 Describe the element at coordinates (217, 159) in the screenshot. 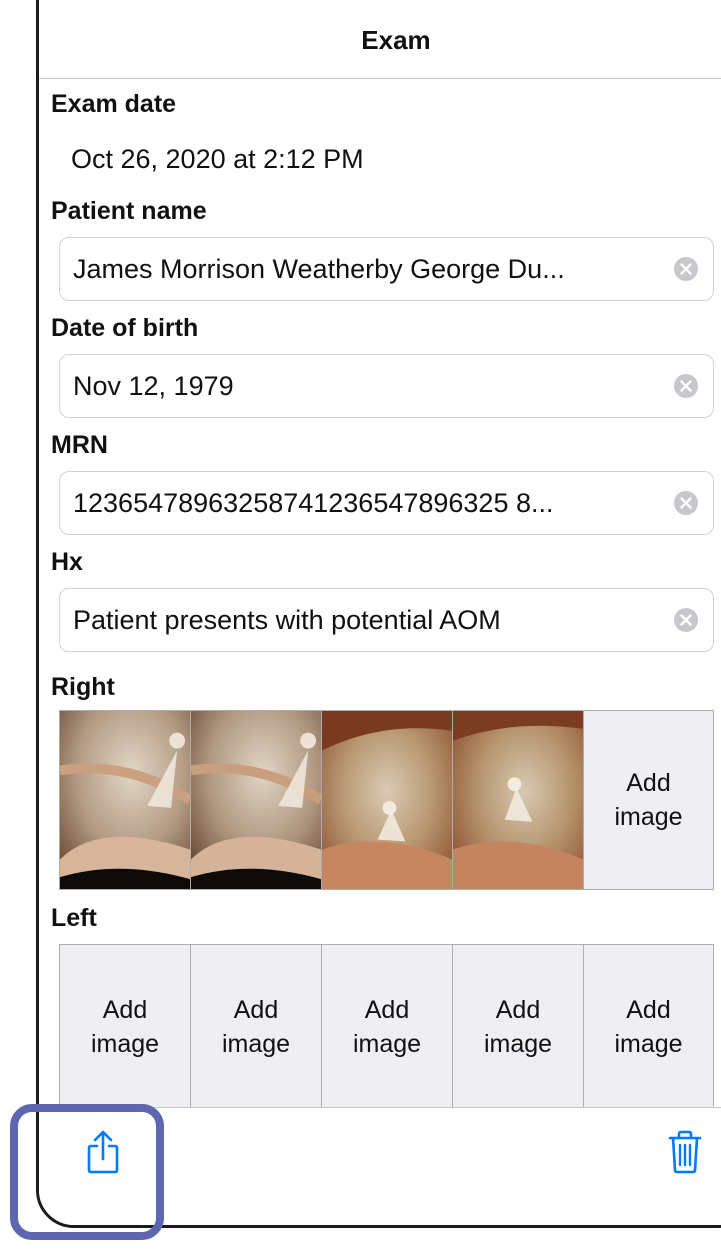

I see `exam-date-value: Oct 26, 2020 at 2:12 PM` at that location.